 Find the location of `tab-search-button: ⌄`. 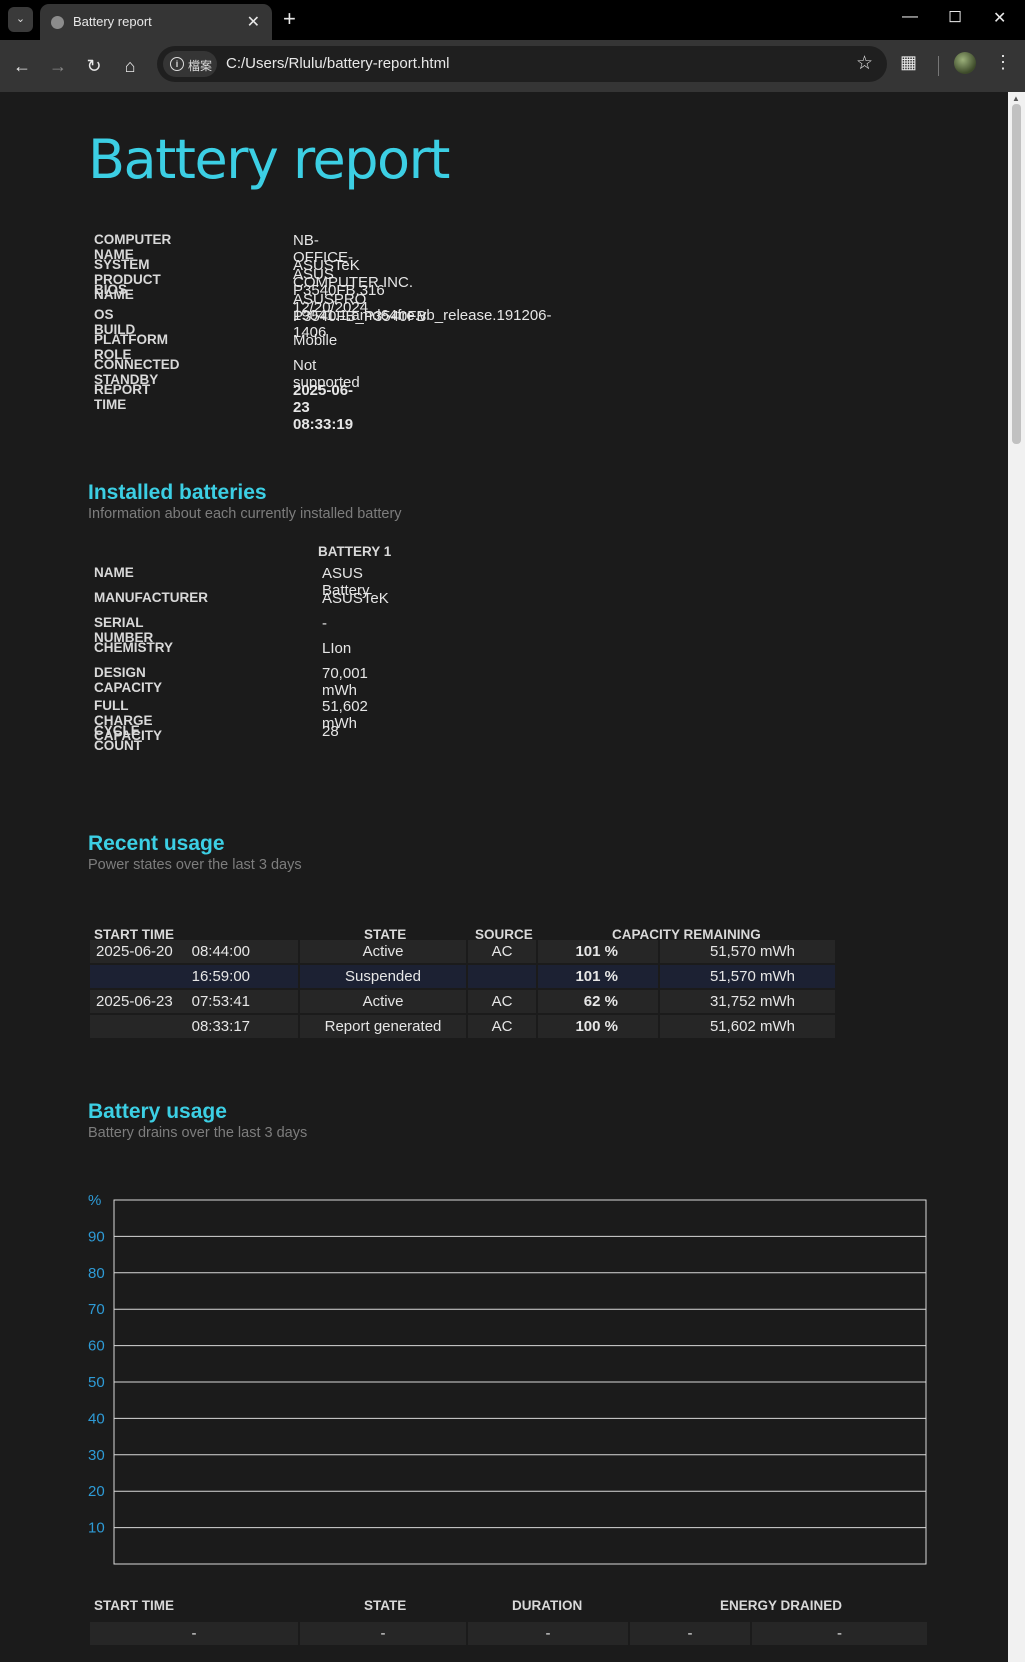

tab-search-button: ⌄ is located at coordinates (20, 19).